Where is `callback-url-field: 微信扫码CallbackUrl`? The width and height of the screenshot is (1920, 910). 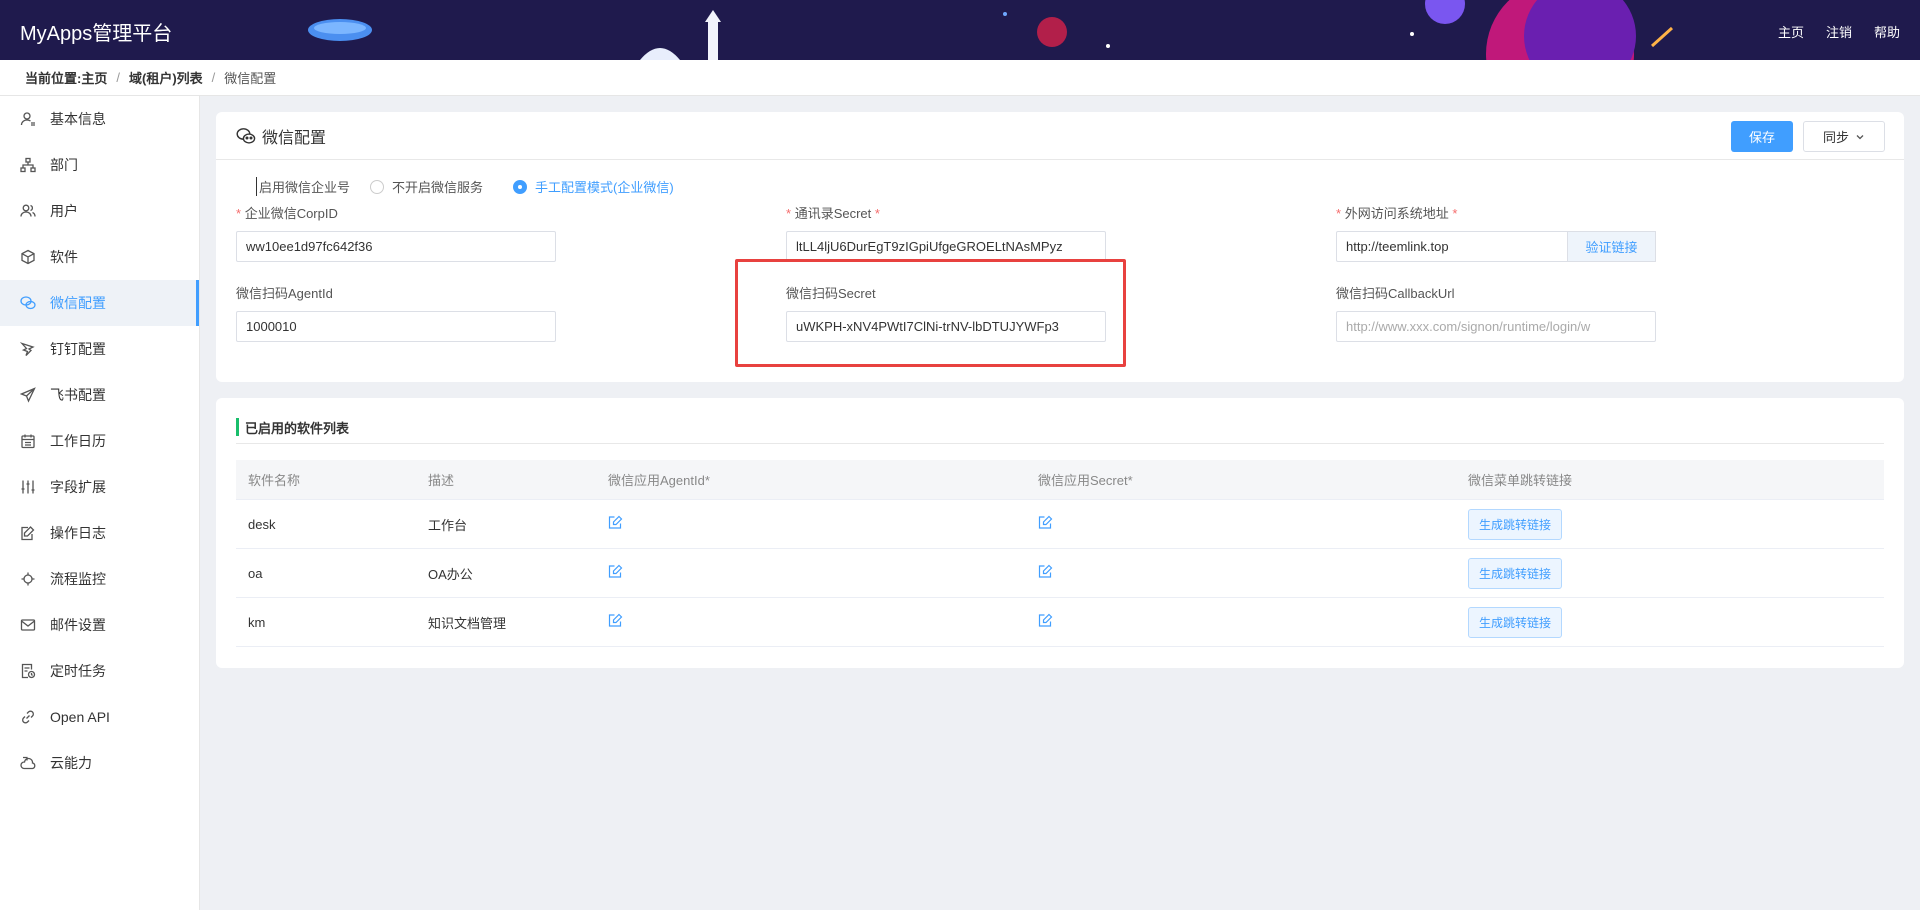
callback-url-field: 微信扫码CallbackUrl is located at coordinates (1496, 312).